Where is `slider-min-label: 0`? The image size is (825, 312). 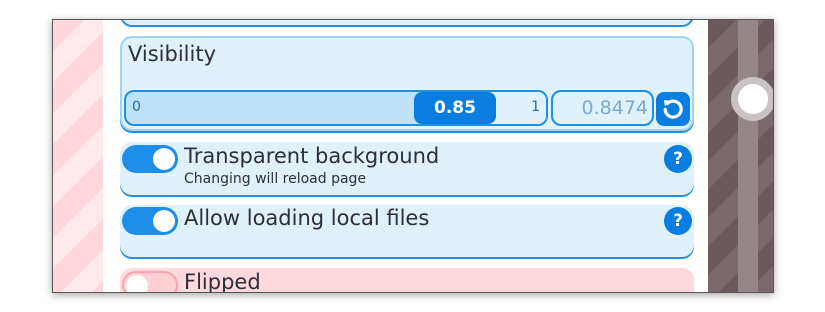 slider-min-label: 0 is located at coordinates (136, 107).